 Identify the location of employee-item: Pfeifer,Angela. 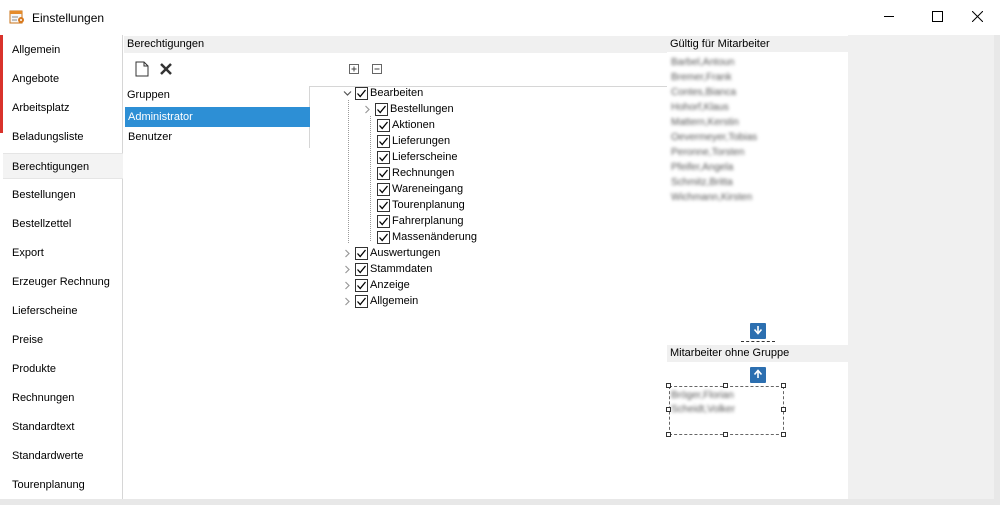
(702, 167).